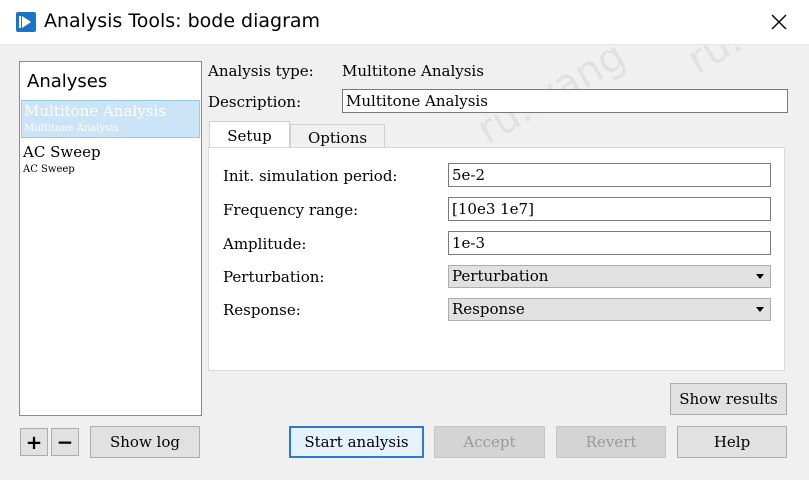  I want to click on tab-setup: Setup, so click(249, 135).